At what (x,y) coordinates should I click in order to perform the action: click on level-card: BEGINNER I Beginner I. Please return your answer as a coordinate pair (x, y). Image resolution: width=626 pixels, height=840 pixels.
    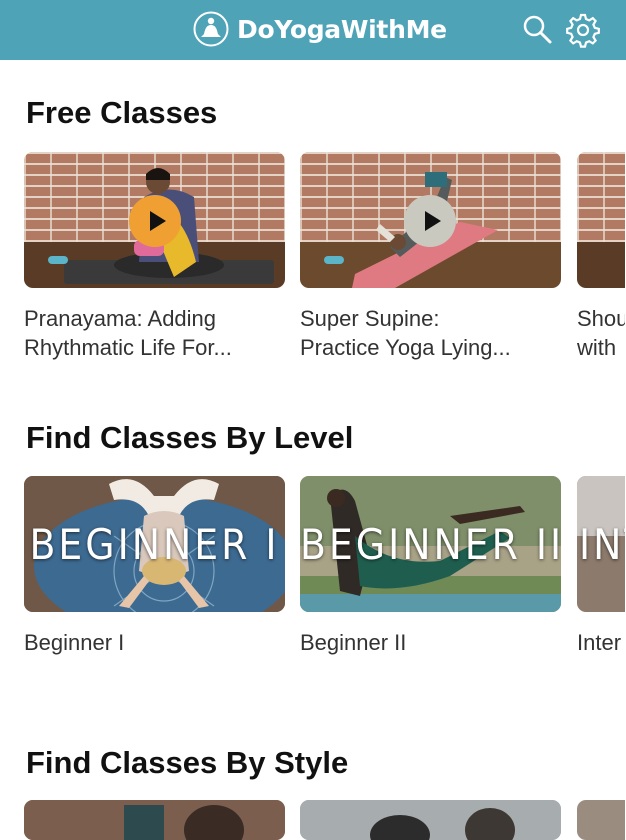
    Looking at the image, I should click on (154, 566).